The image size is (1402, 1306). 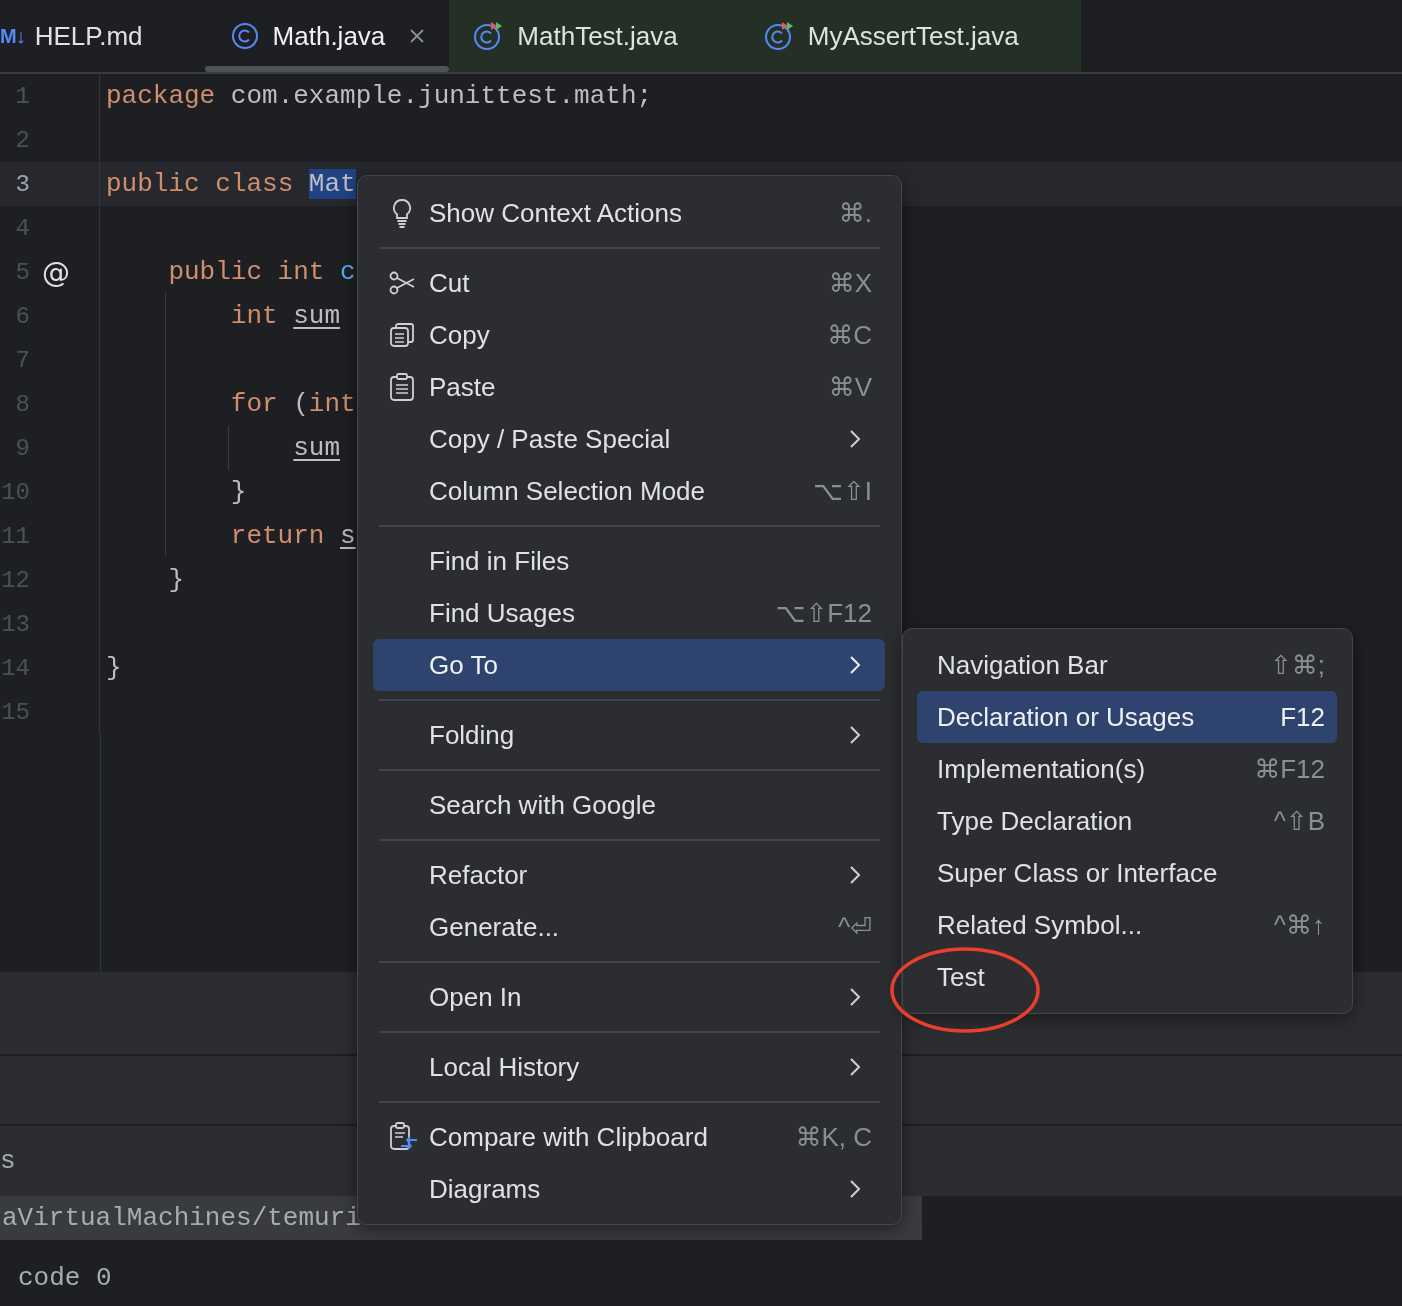 I want to click on menu-item: Implementation(s) ⌘F12, so click(x=1127, y=769).